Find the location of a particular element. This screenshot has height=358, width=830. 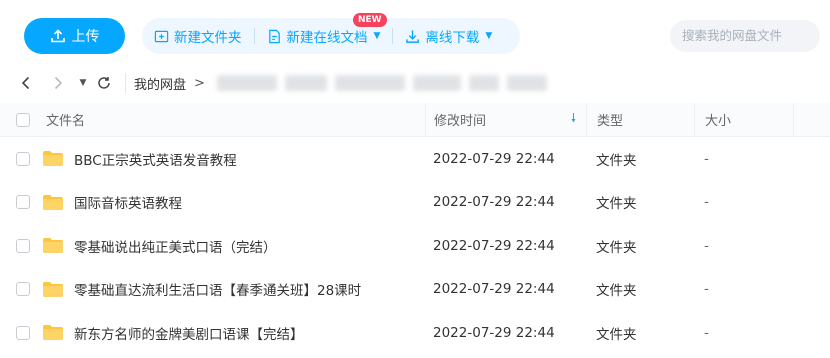

new-online-doc-label: 新建在线文档 is located at coordinates (327, 38).